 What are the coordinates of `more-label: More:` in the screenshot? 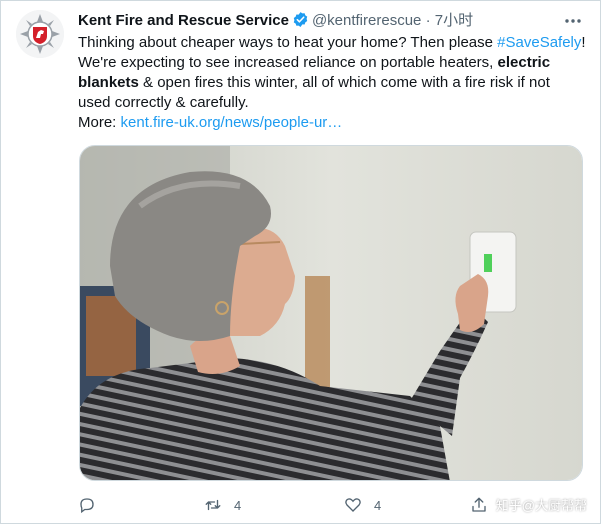 It's located at (99, 122).